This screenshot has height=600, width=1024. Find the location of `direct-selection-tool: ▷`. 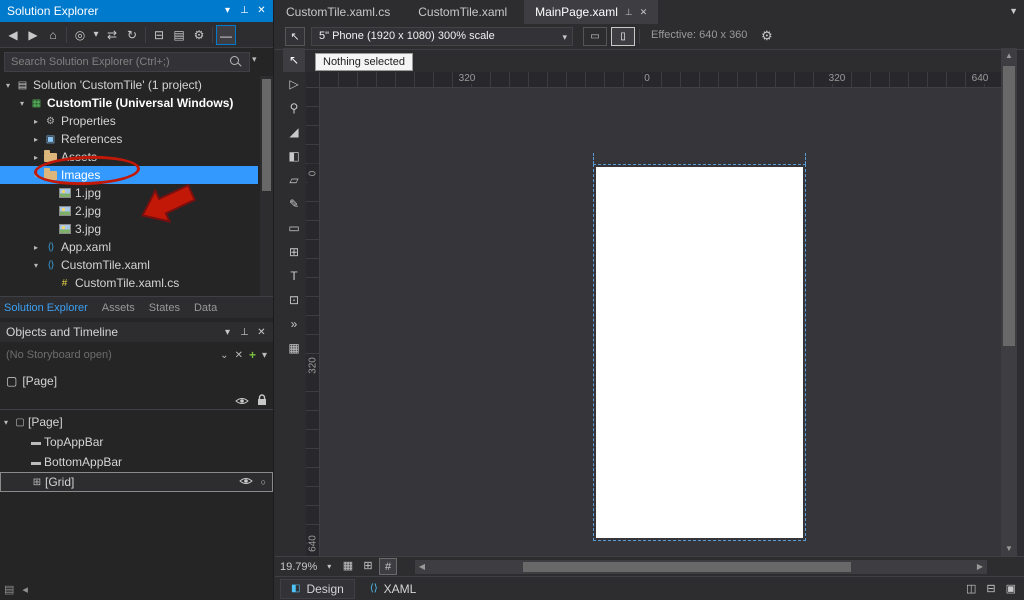

direct-selection-tool: ▷ is located at coordinates (294, 84).